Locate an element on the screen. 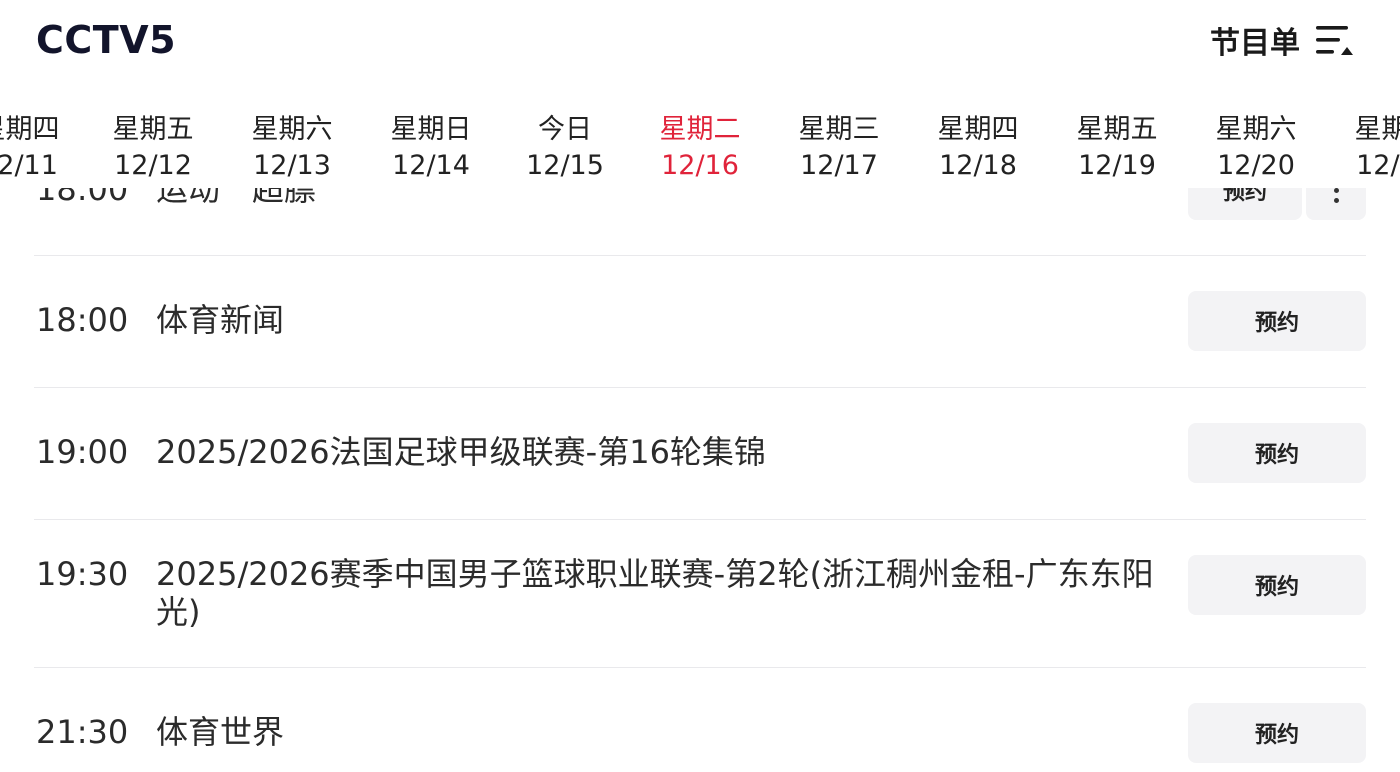  schedule-label: 节目单 is located at coordinates (1255, 43).